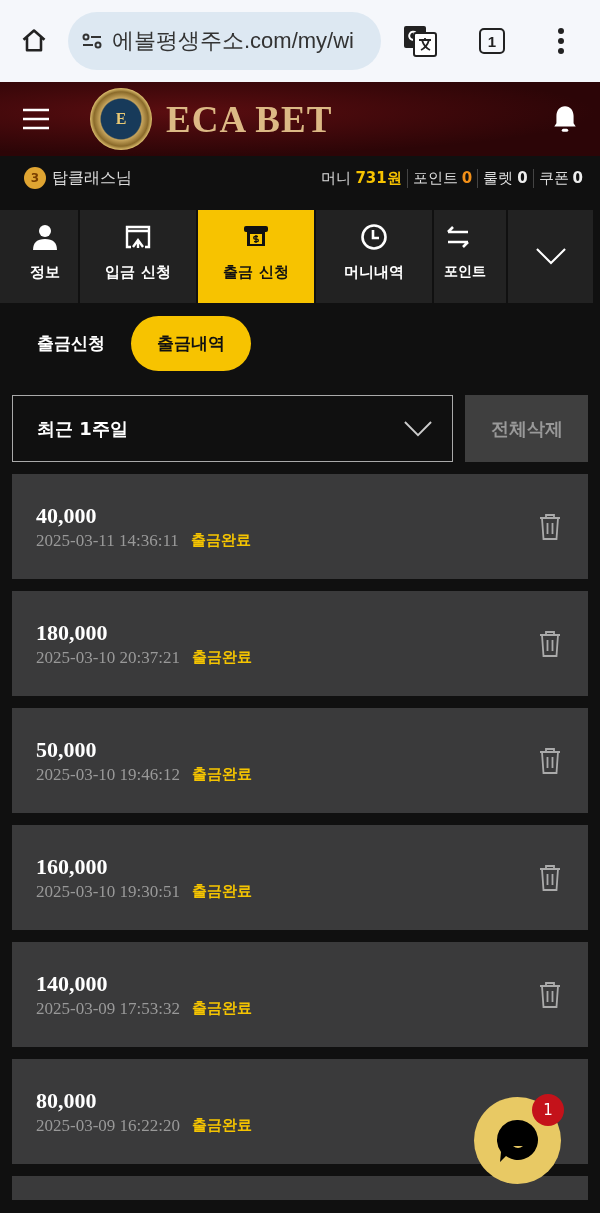 The image size is (600, 1213). Describe the element at coordinates (72, 983) in the screenshot. I see `amount-text: 140,000` at that location.